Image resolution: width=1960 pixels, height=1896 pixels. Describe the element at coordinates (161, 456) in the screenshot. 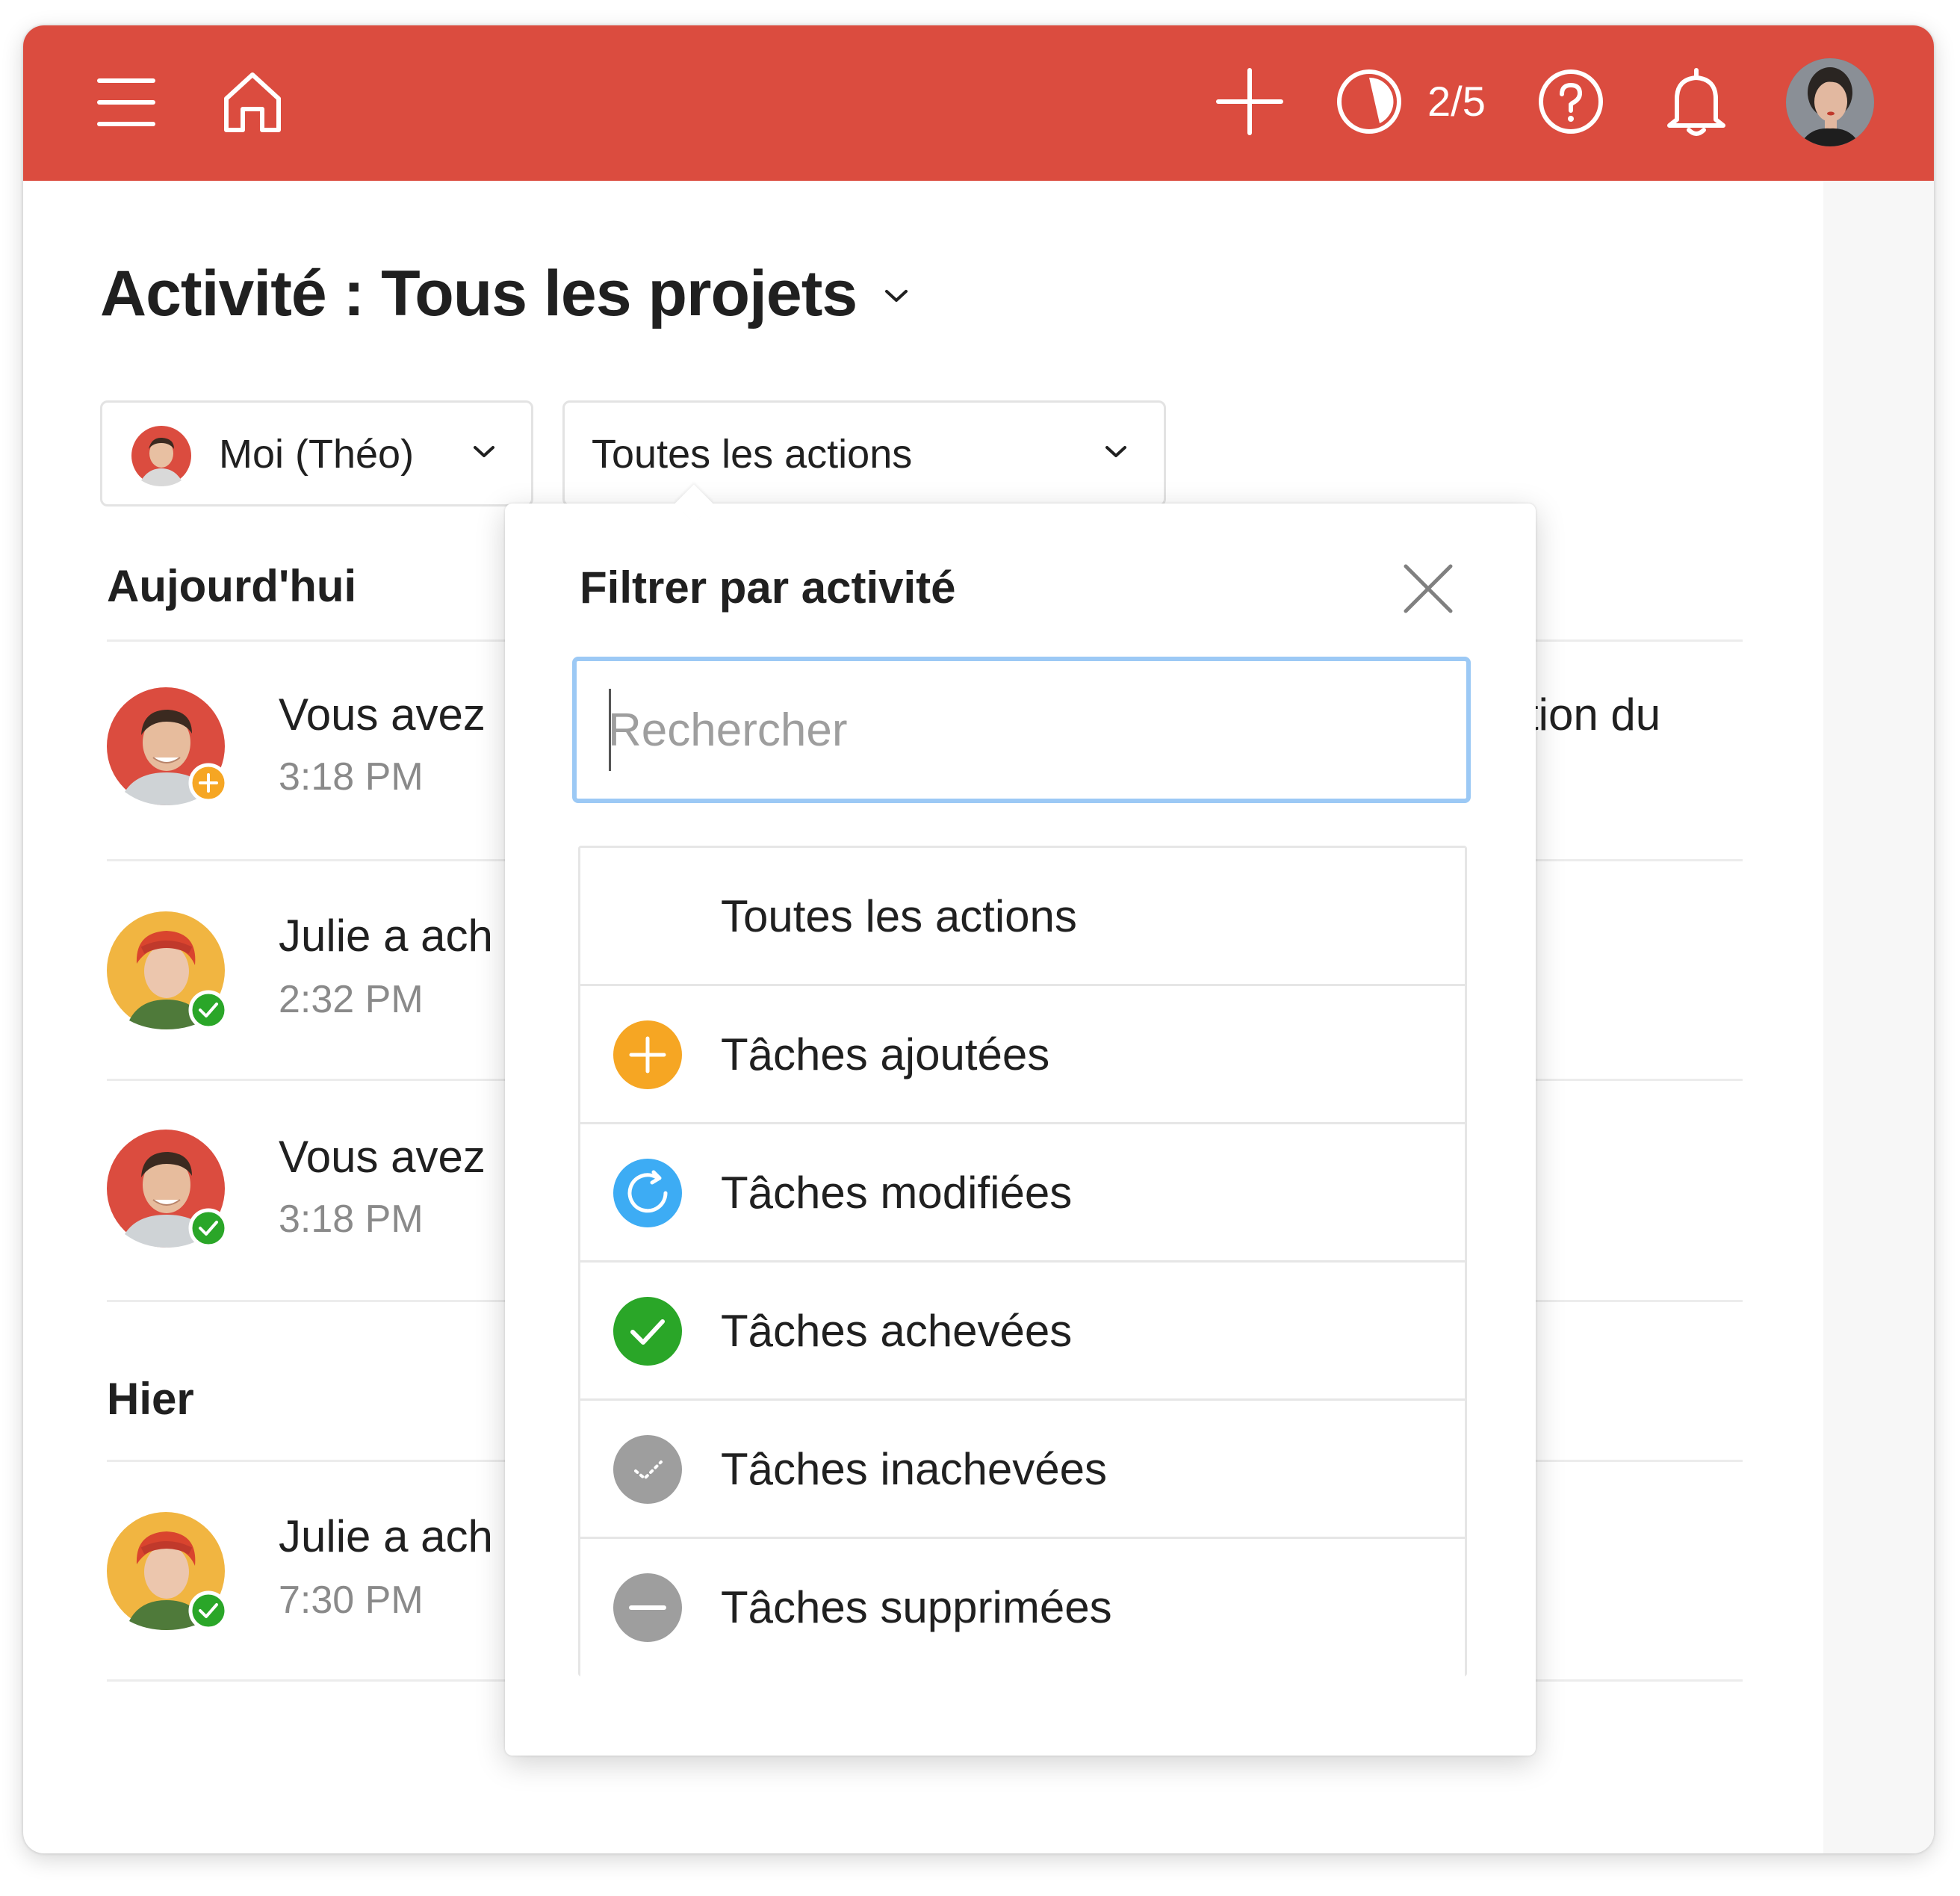

I see `user-filter-avatar` at that location.